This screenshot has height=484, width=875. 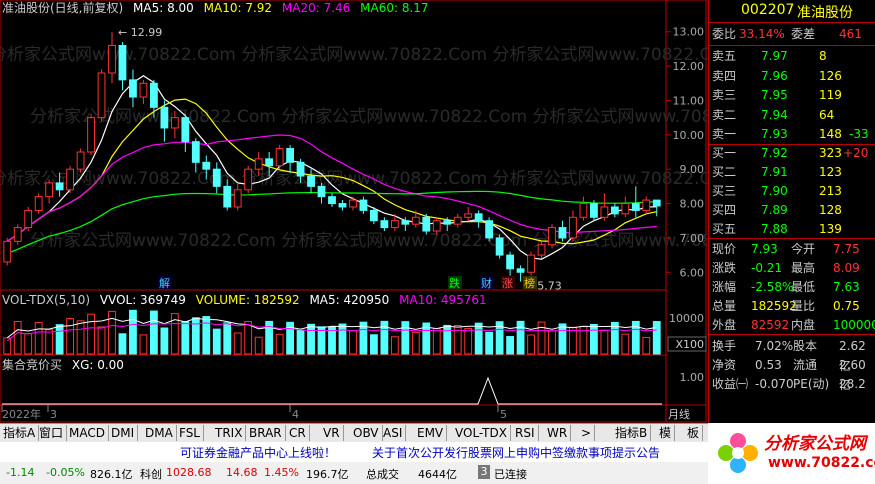 What do you see at coordinates (792, 95) in the screenshot?
I see `sell-row-3: 卖三 7.95 119` at bounding box center [792, 95].